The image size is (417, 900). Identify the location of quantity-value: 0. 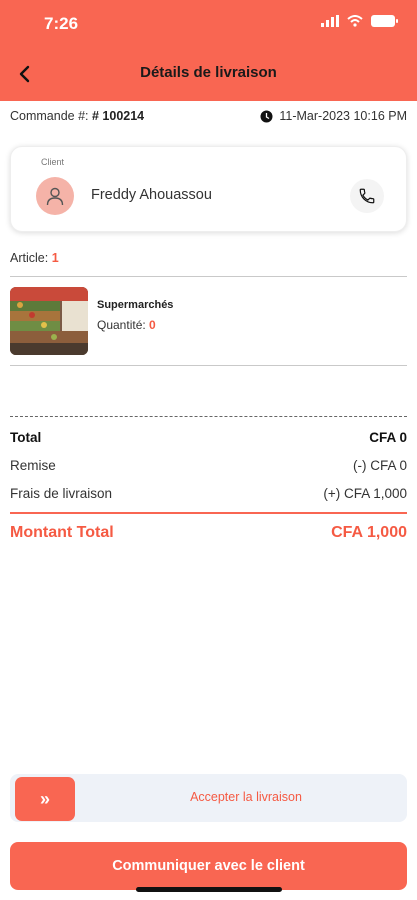
(152, 325).